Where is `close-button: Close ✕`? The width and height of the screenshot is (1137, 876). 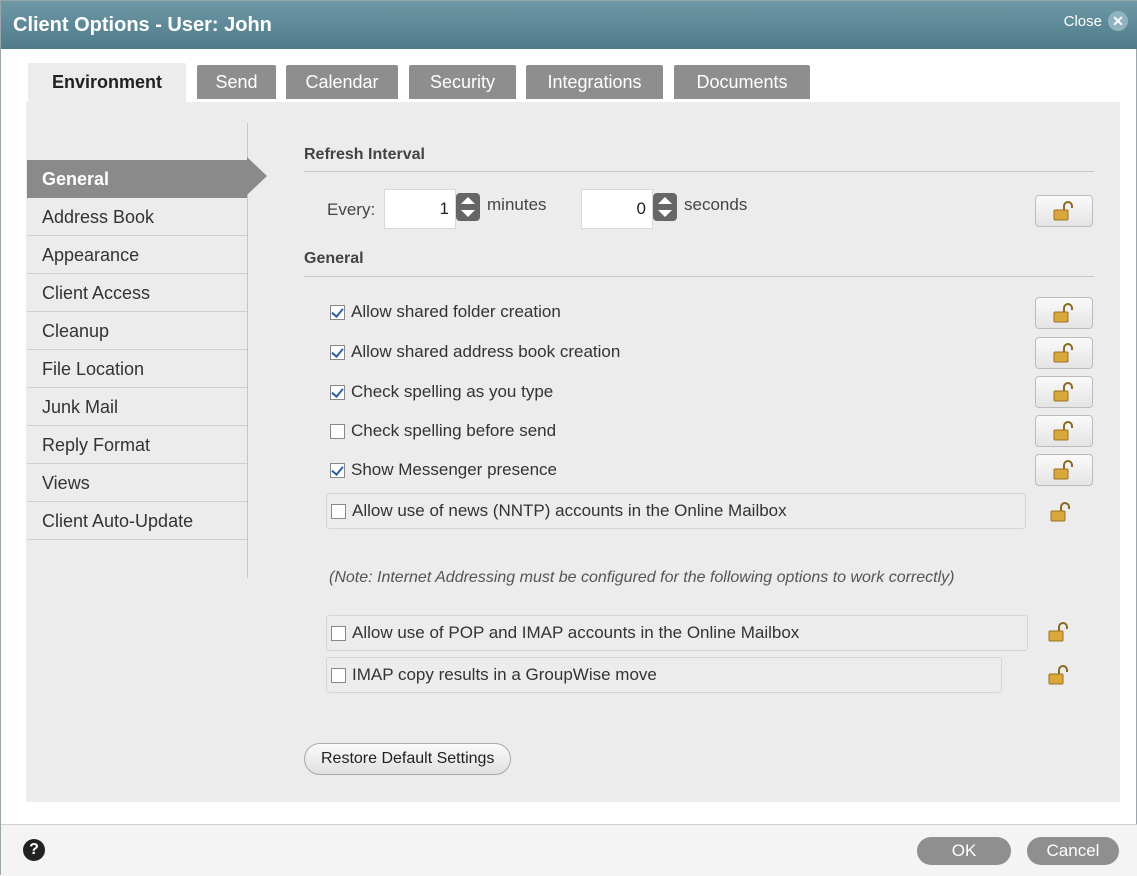 close-button: Close ✕ is located at coordinates (1096, 21).